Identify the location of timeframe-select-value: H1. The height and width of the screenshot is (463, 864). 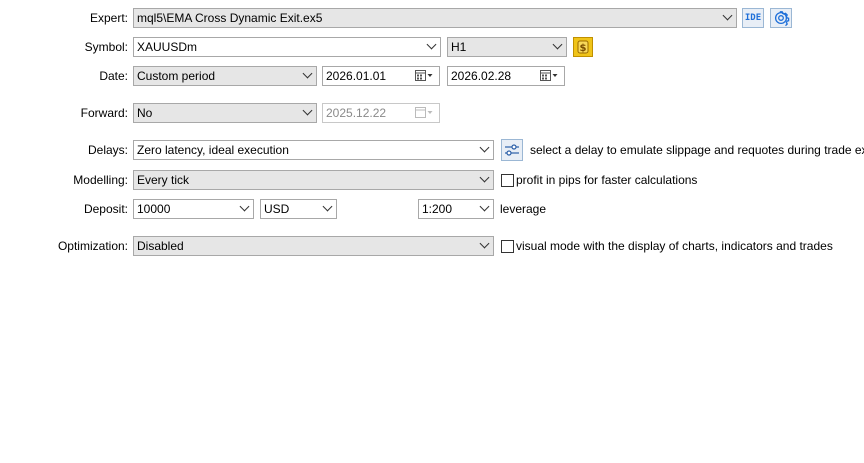
(459, 47).